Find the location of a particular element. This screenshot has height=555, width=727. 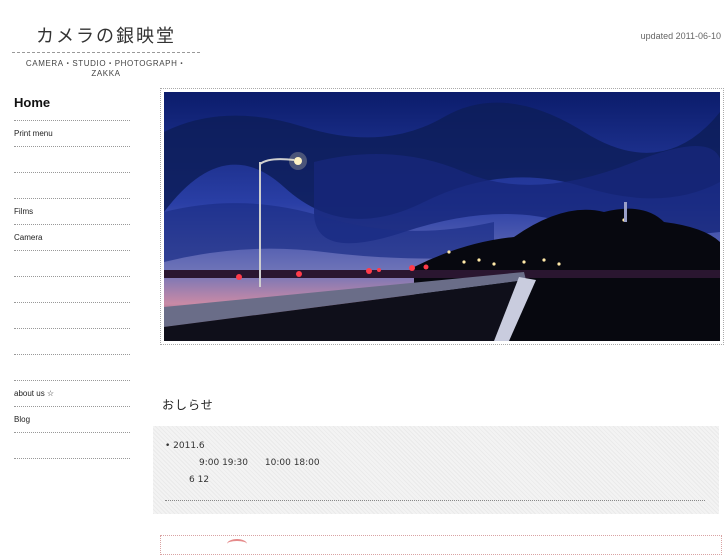

logo-title: カメラの銀映堂 is located at coordinates (106, 37).